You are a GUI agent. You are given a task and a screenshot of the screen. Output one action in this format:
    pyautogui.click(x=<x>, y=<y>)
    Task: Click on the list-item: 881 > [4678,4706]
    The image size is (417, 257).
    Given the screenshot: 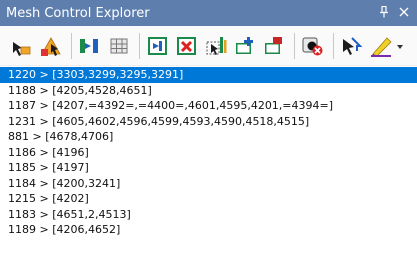 What is the action you would take?
    pyautogui.click(x=208, y=137)
    